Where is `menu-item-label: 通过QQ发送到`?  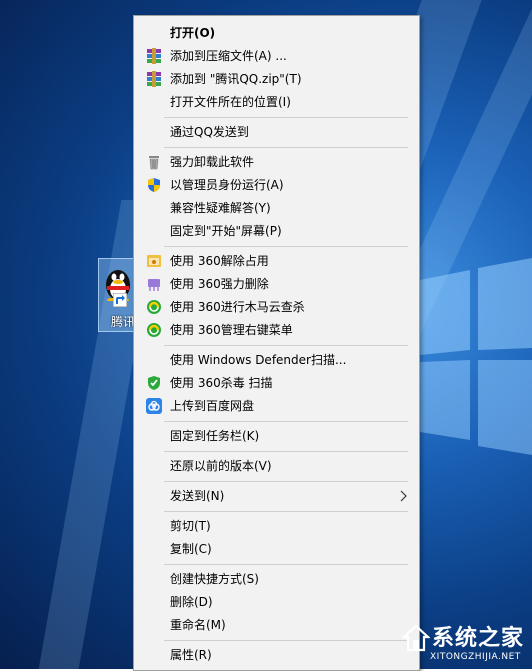 menu-item-label: 通过QQ发送到 is located at coordinates (209, 132).